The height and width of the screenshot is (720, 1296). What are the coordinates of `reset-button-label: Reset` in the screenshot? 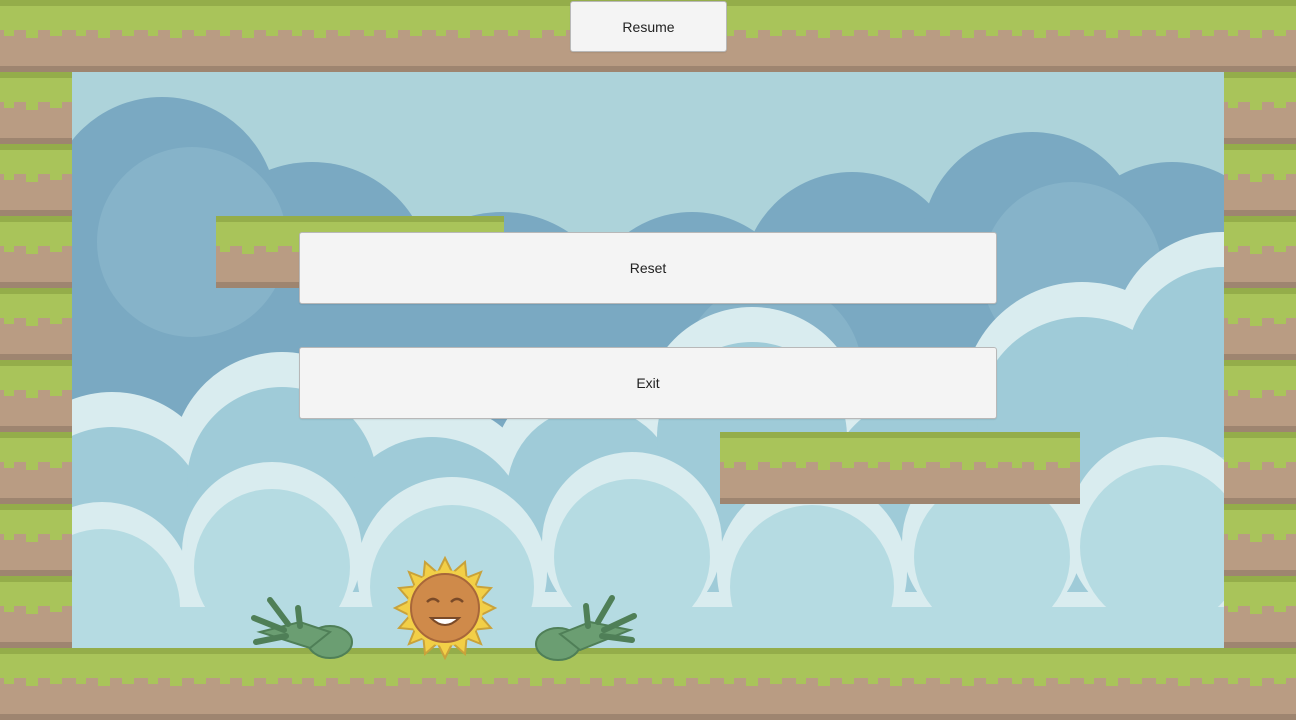 It's located at (648, 268).